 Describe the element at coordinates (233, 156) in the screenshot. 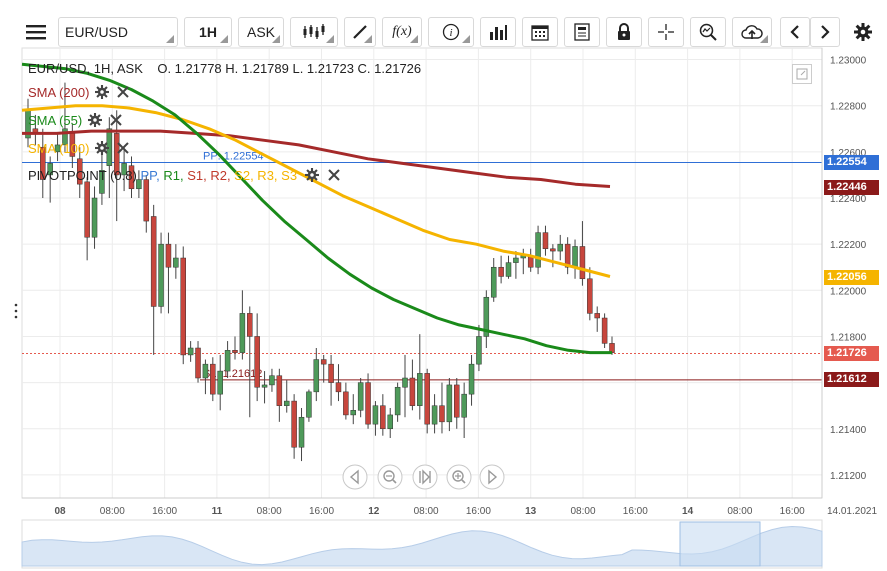

I see `pivot-pp-label: PP: 1.22554` at that location.